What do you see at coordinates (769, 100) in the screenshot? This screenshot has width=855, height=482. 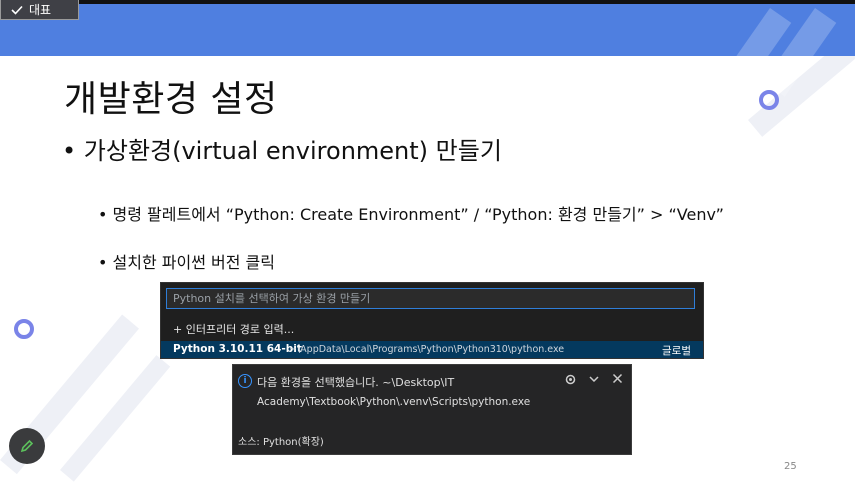 I see `decor-ring-right` at bounding box center [769, 100].